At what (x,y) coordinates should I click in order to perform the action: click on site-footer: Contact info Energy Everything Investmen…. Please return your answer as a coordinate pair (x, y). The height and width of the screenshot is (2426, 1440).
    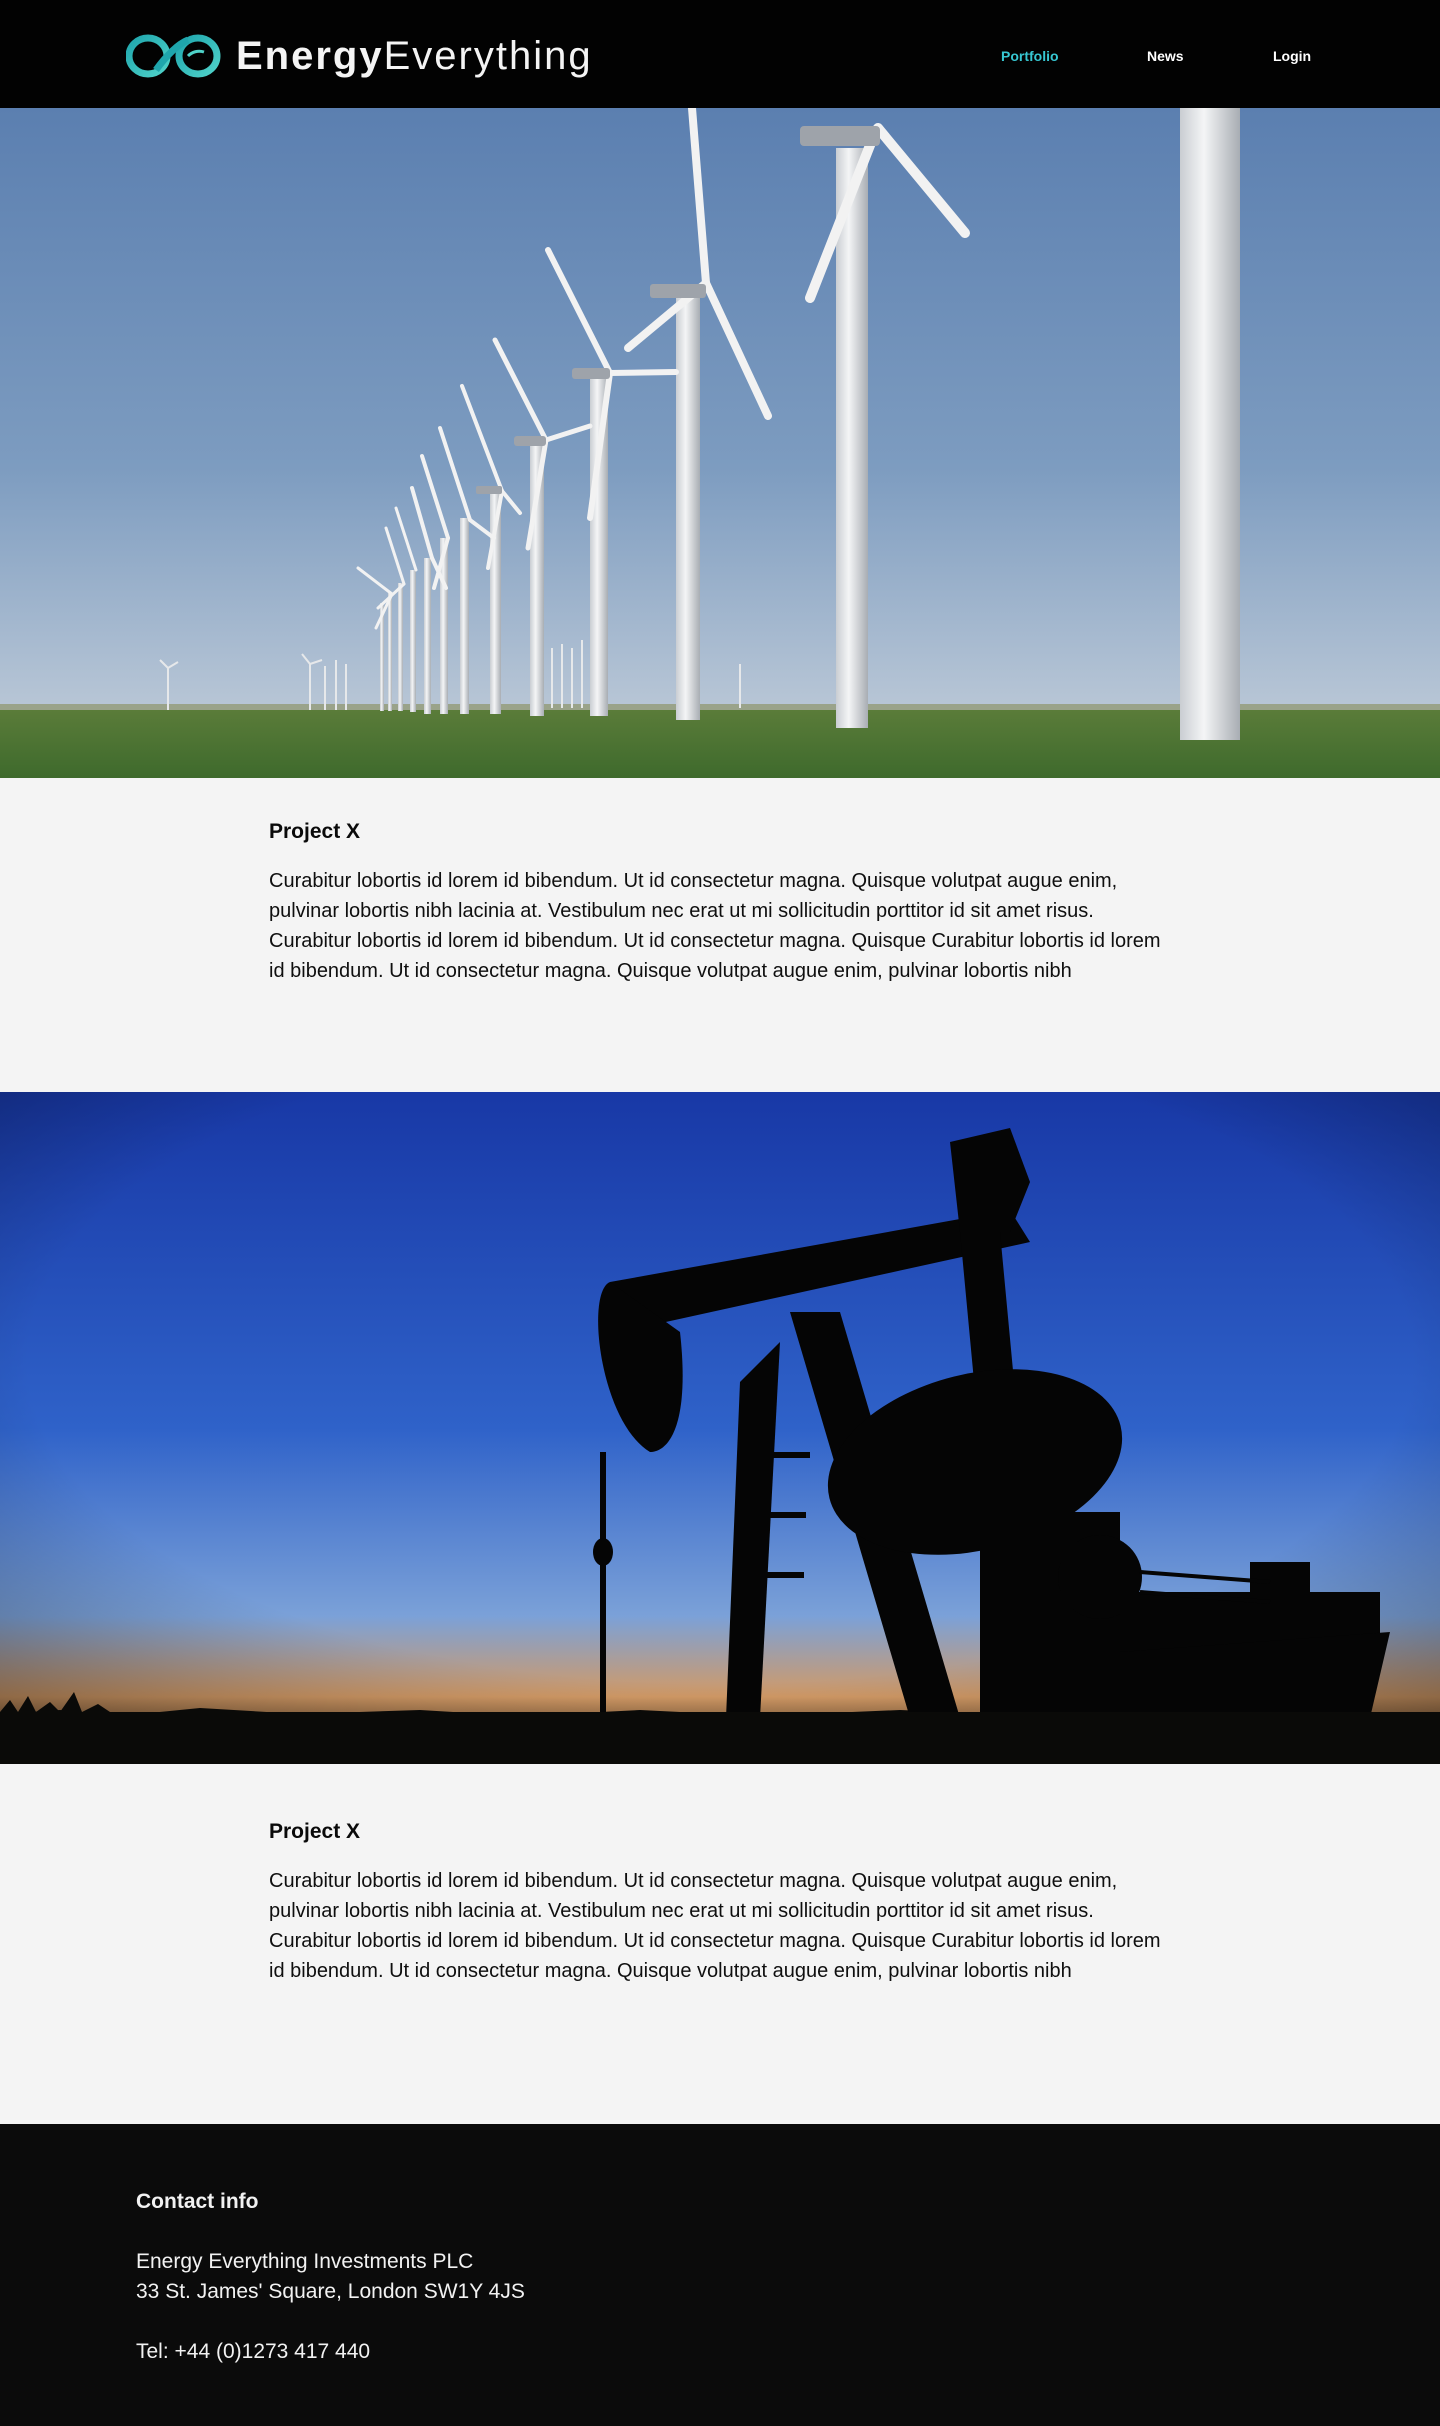
    Looking at the image, I should click on (720, 2275).